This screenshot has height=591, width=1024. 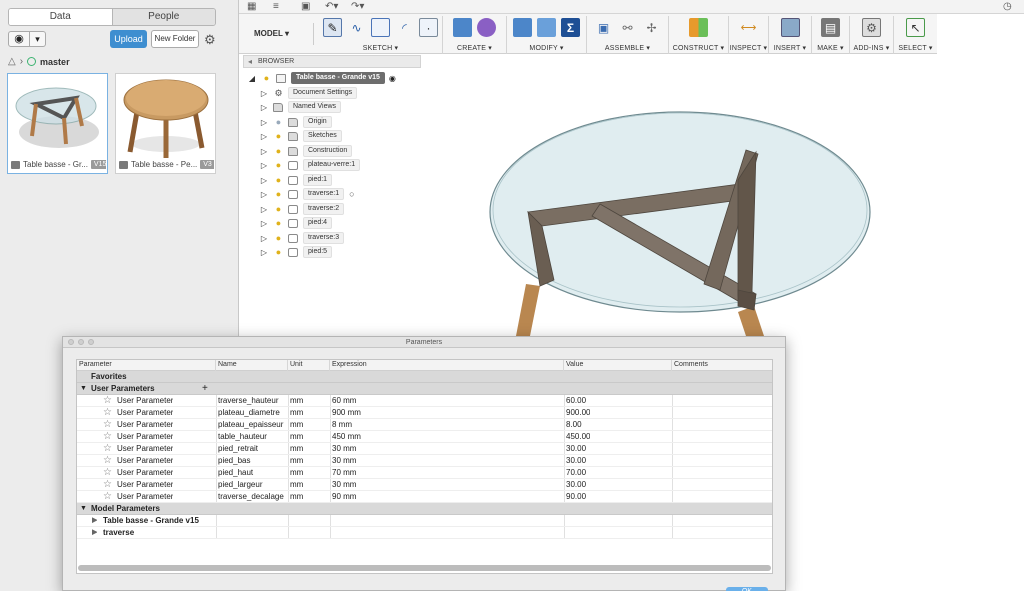 I want to click on column-header: Name, so click(x=252, y=365).